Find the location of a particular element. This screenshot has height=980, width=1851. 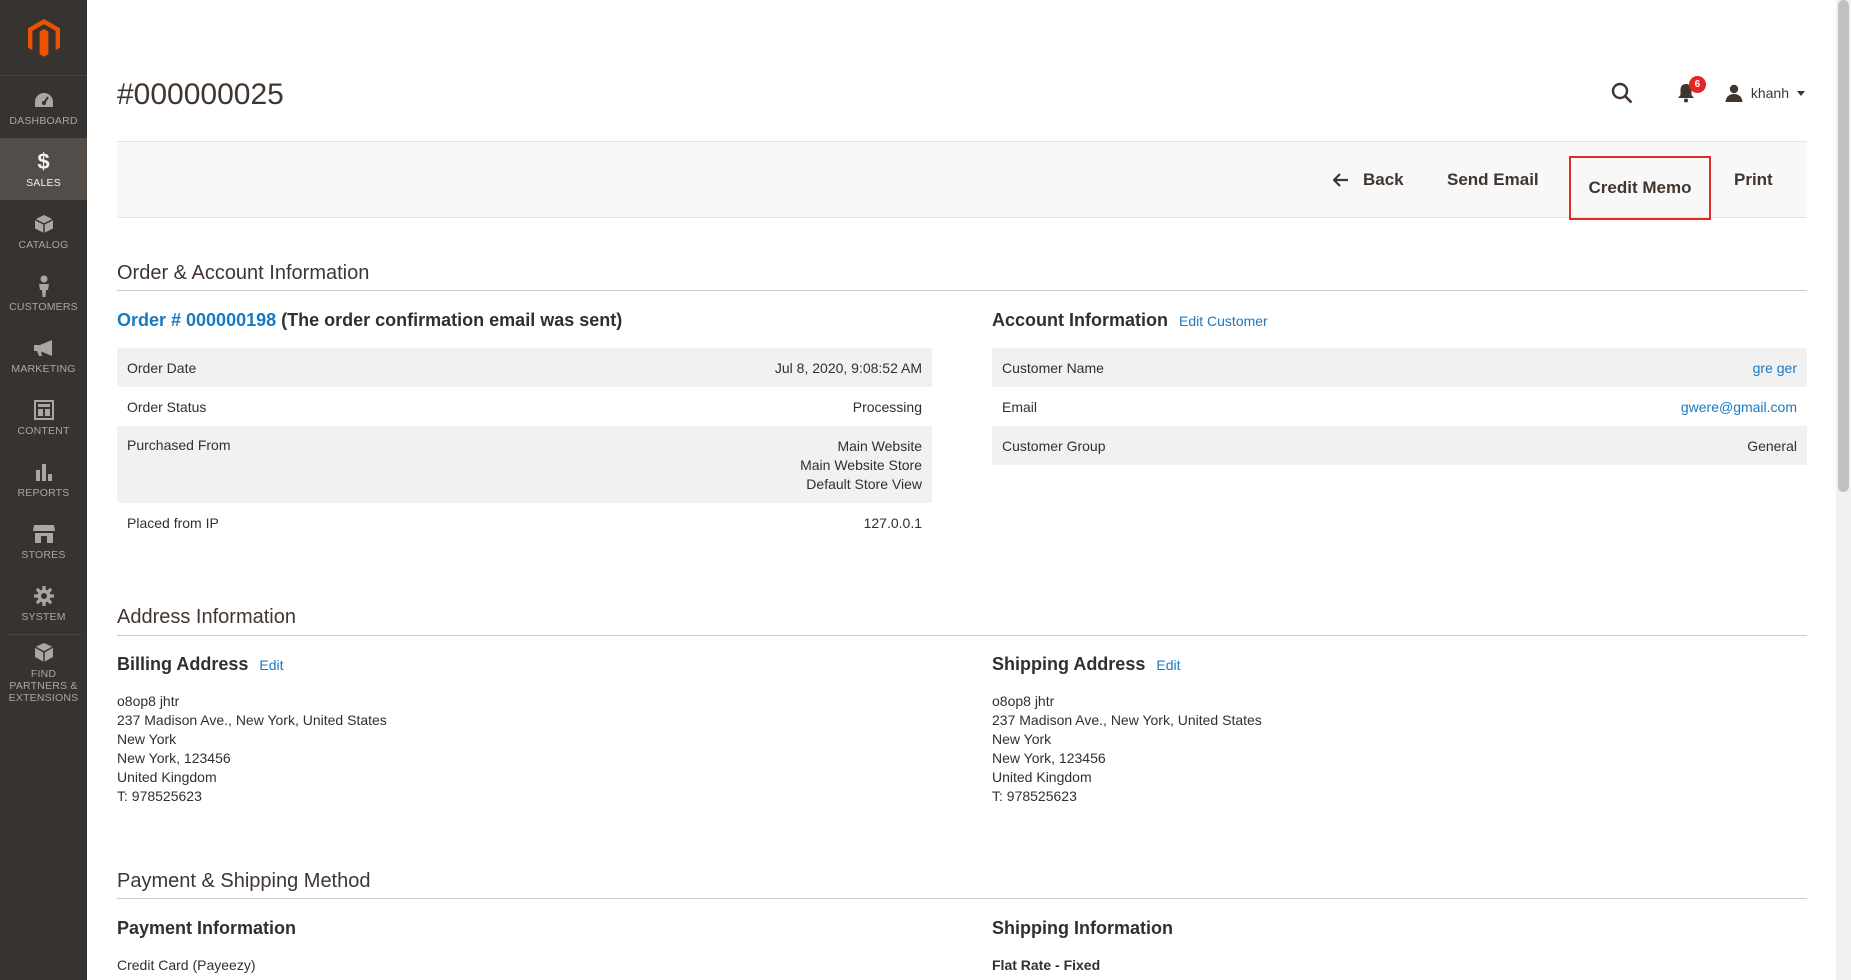

page-title: #000000025 is located at coordinates (200, 94).